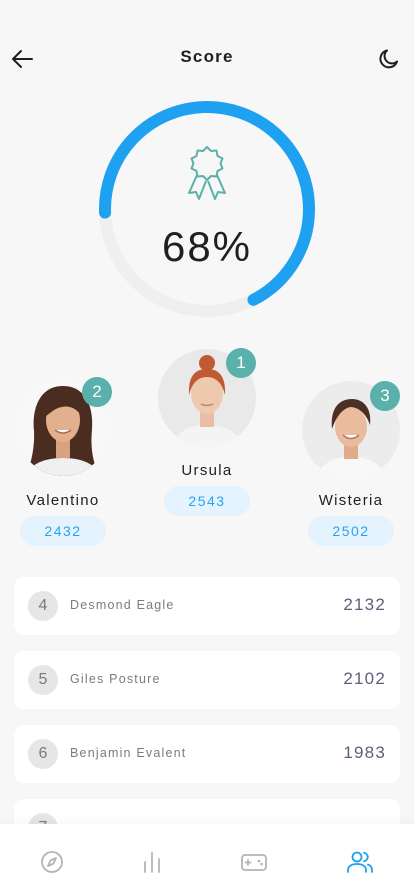  I want to click on player-score: 1983, so click(364, 752).